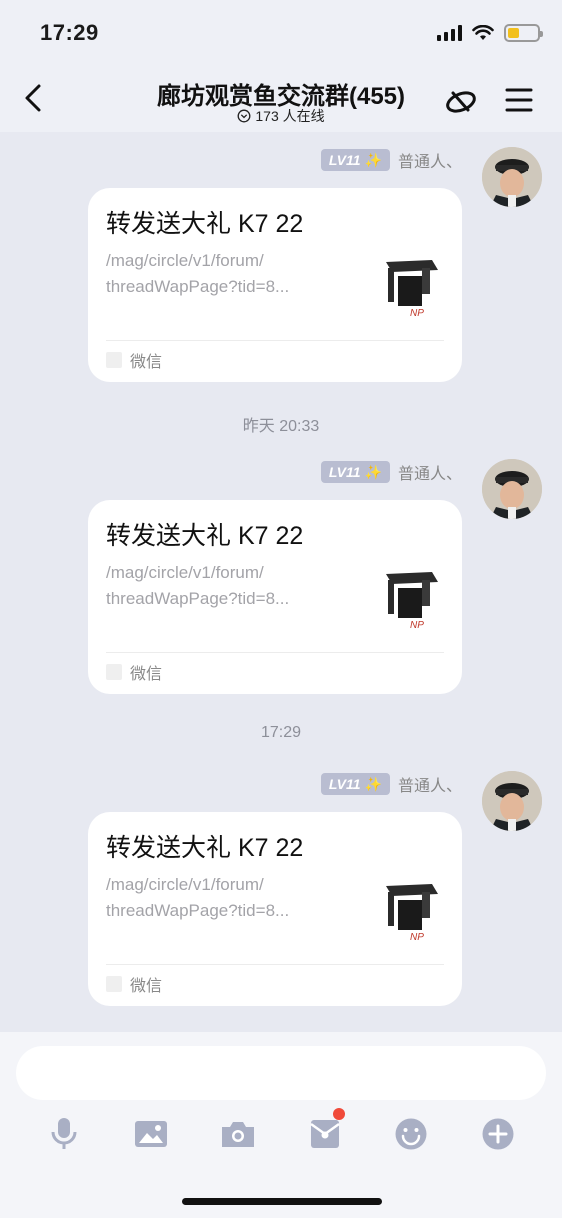 The width and height of the screenshot is (562, 1218). Describe the element at coordinates (339, 1114) in the screenshot. I see `notification-dot` at that location.